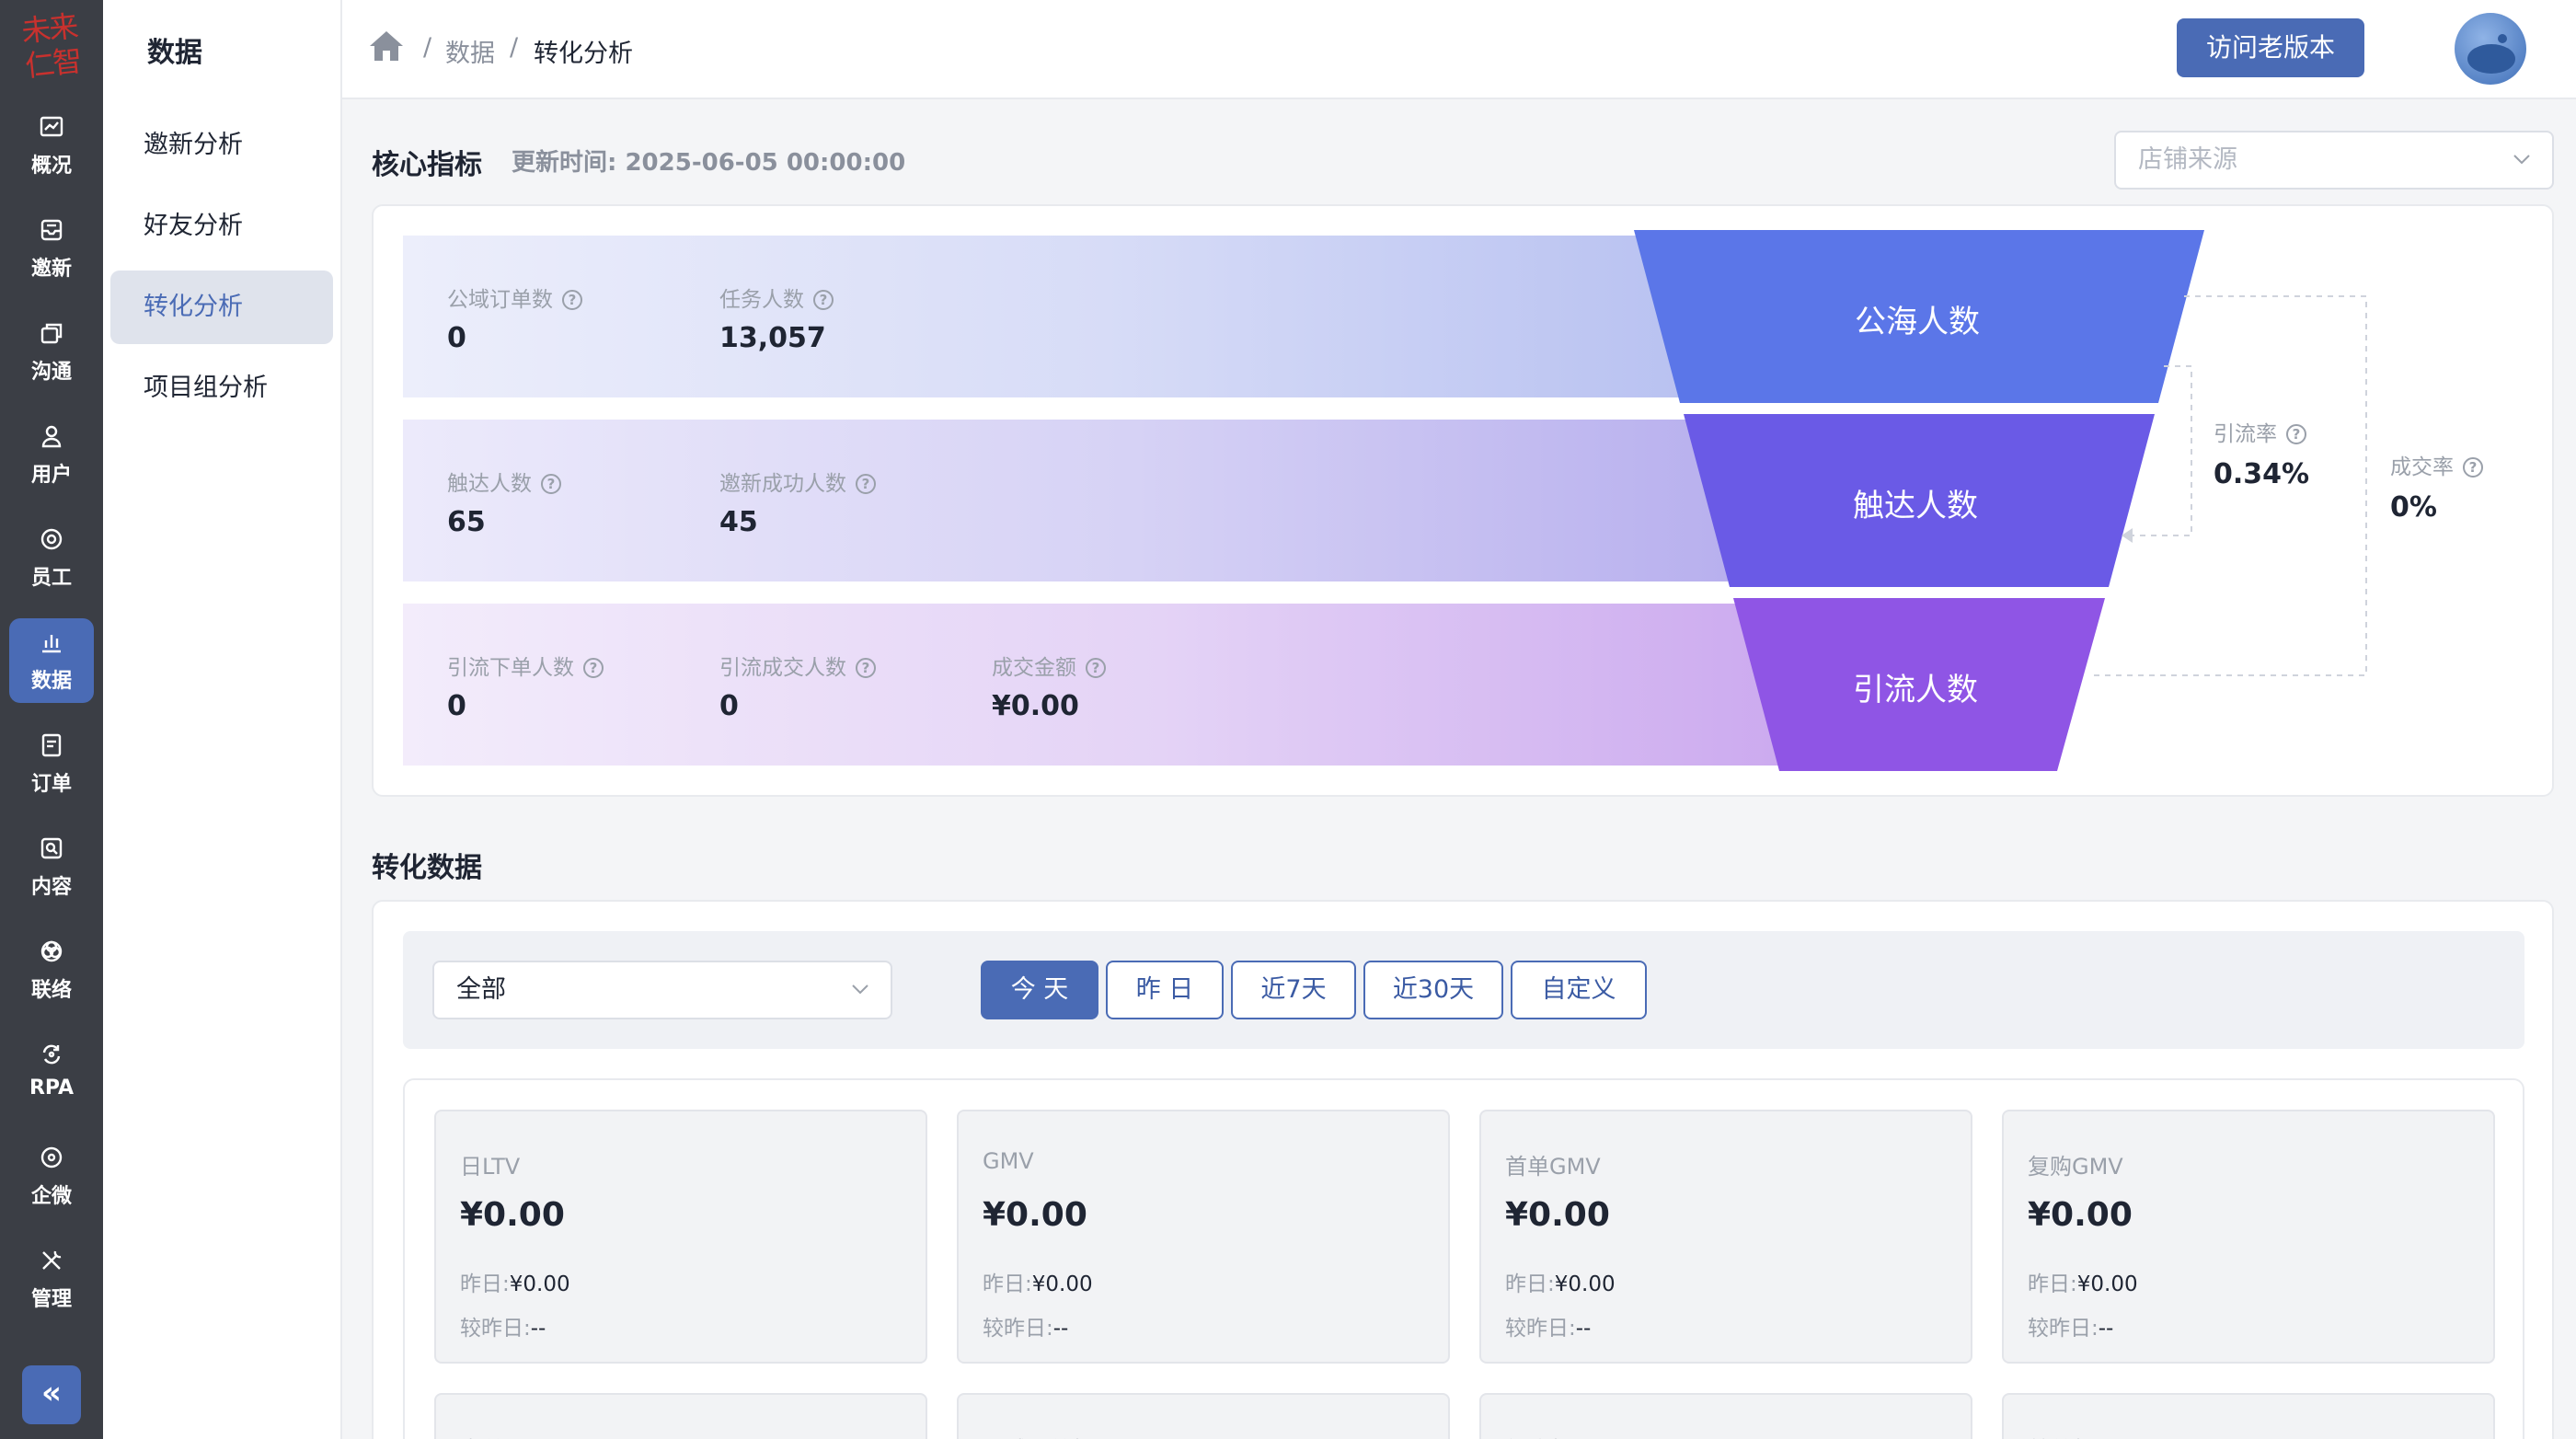 This screenshot has width=2576, height=1439. I want to click on kpi-card-repurchase-count: 复购数, so click(1725, 1416).